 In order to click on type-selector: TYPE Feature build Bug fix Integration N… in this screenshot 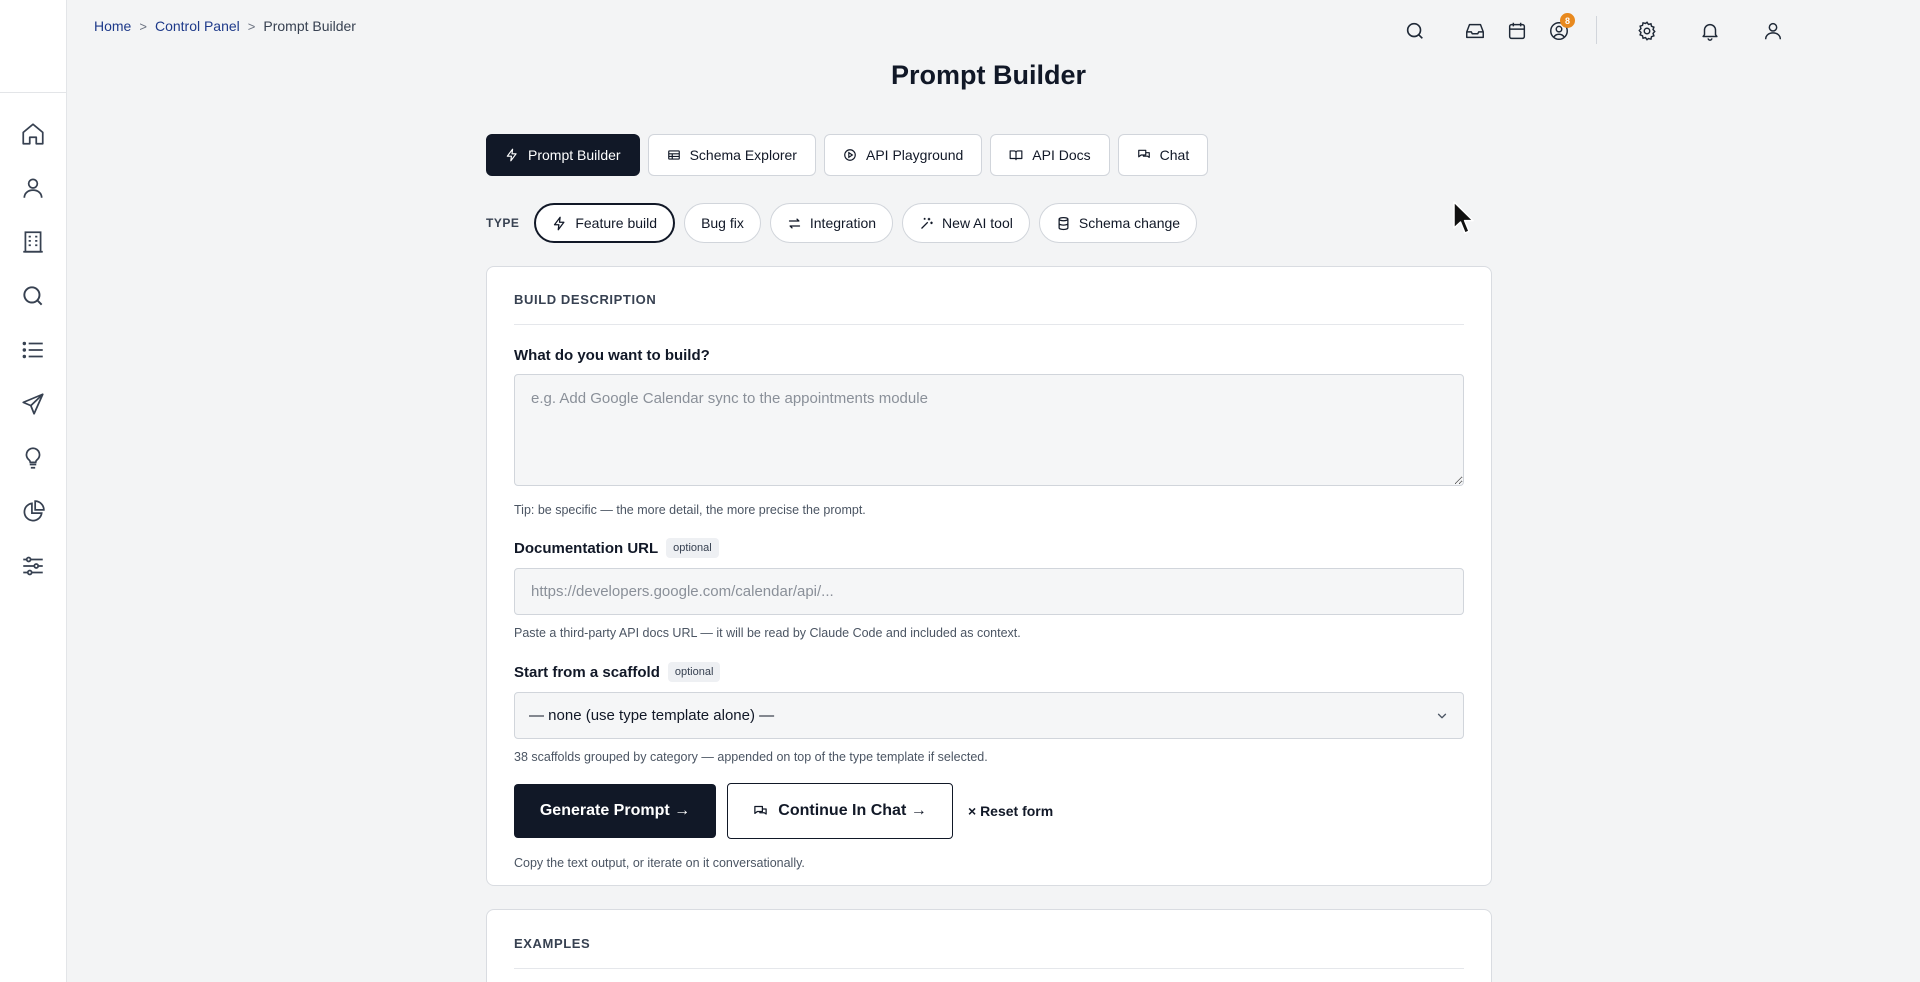, I will do `click(842, 223)`.